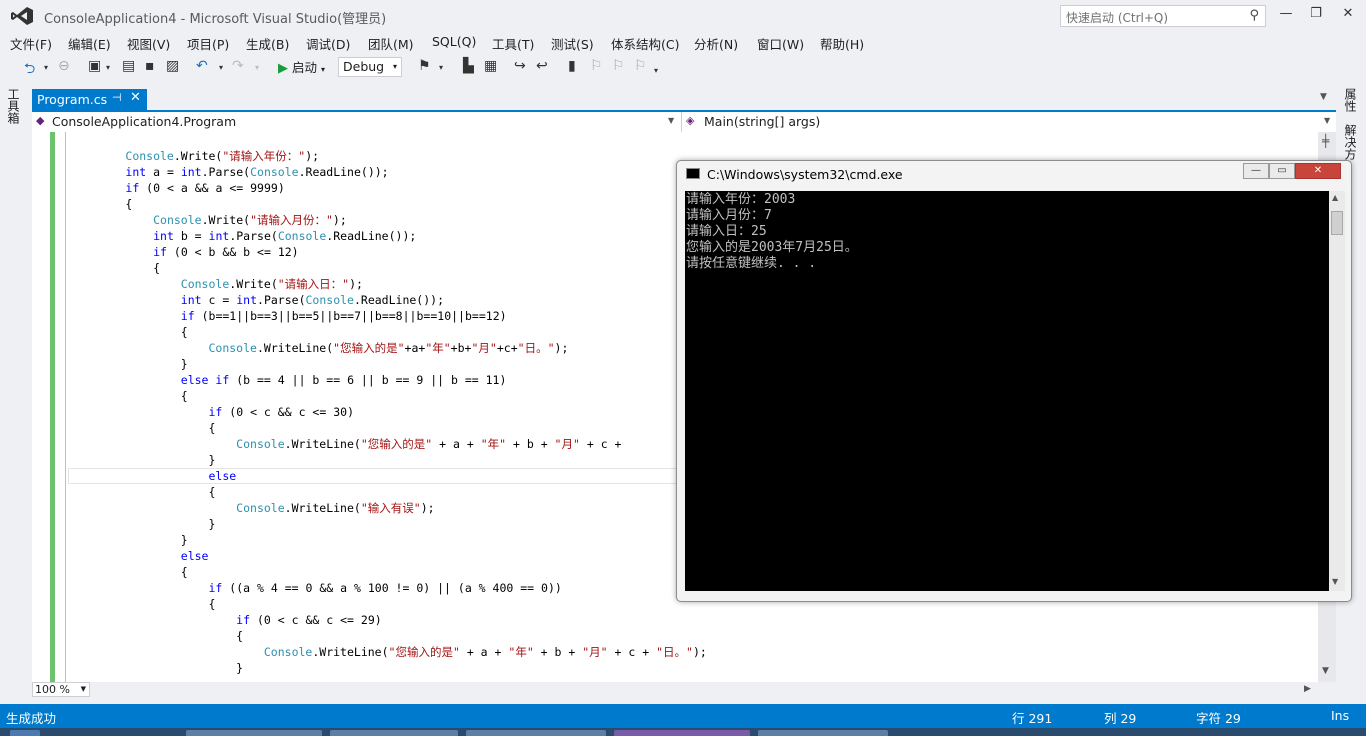 The width and height of the screenshot is (1366, 736). I want to click on menu-build: 生成(B), so click(267, 43).